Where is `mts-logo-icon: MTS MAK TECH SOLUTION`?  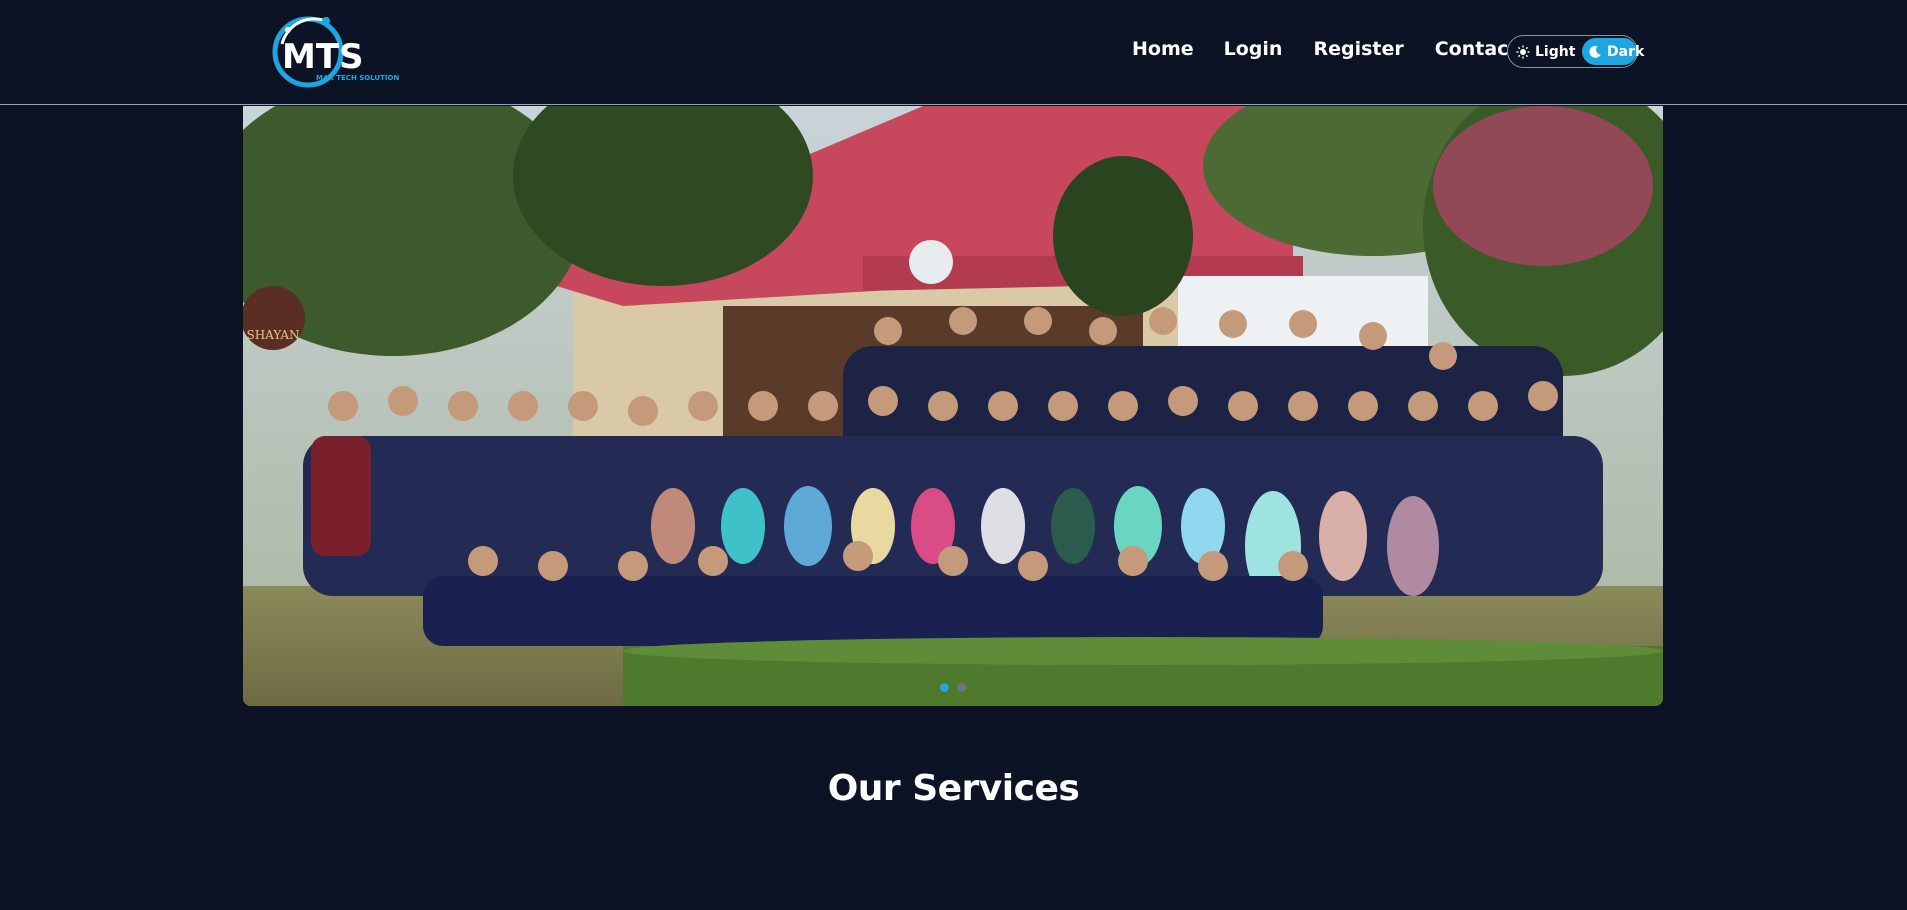 mts-logo-icon: MTS MAK TECH SOLUTION is located at coordinates (335, 52).